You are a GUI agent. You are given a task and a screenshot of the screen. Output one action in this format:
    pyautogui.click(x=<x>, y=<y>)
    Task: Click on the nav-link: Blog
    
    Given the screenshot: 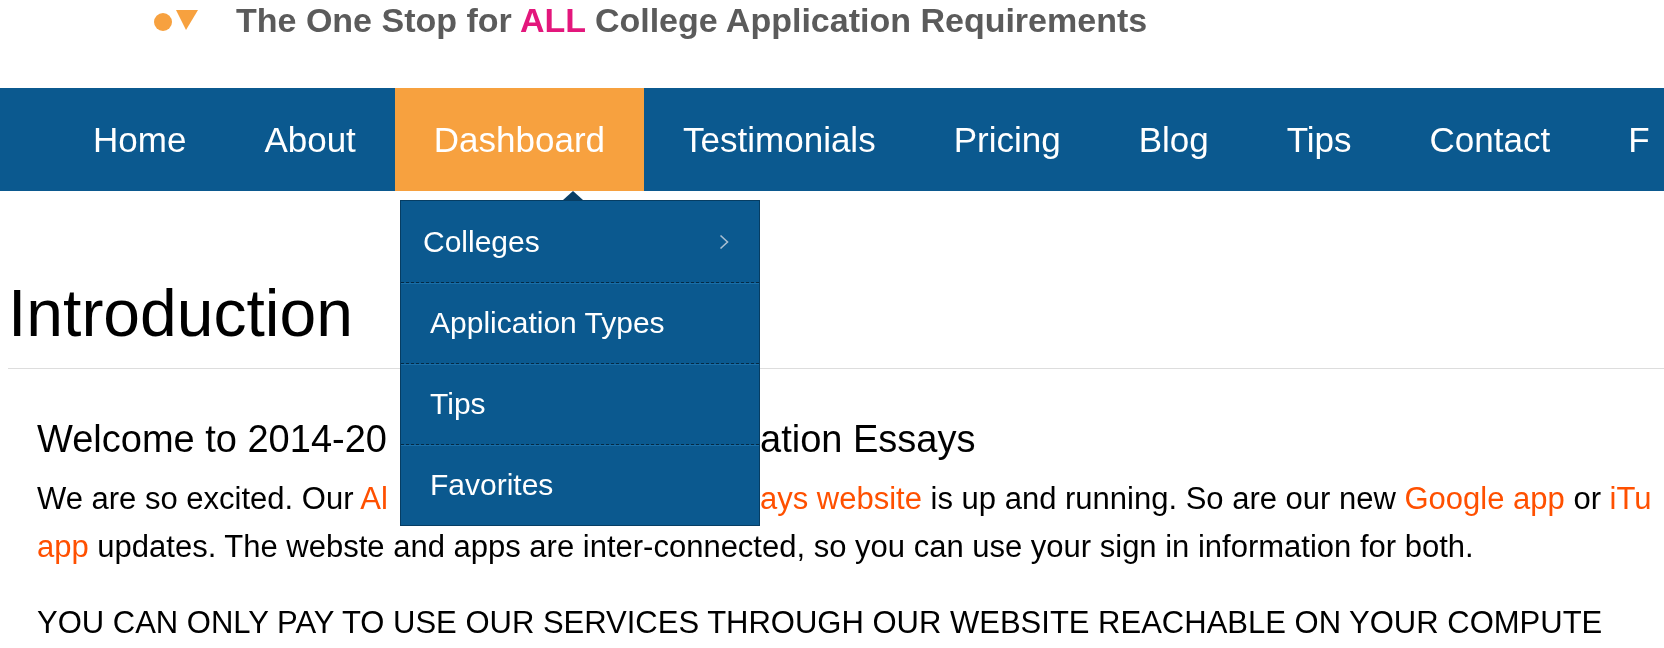 What is the action you would take?
    pyautogui.click(x=1173, y=139)
    